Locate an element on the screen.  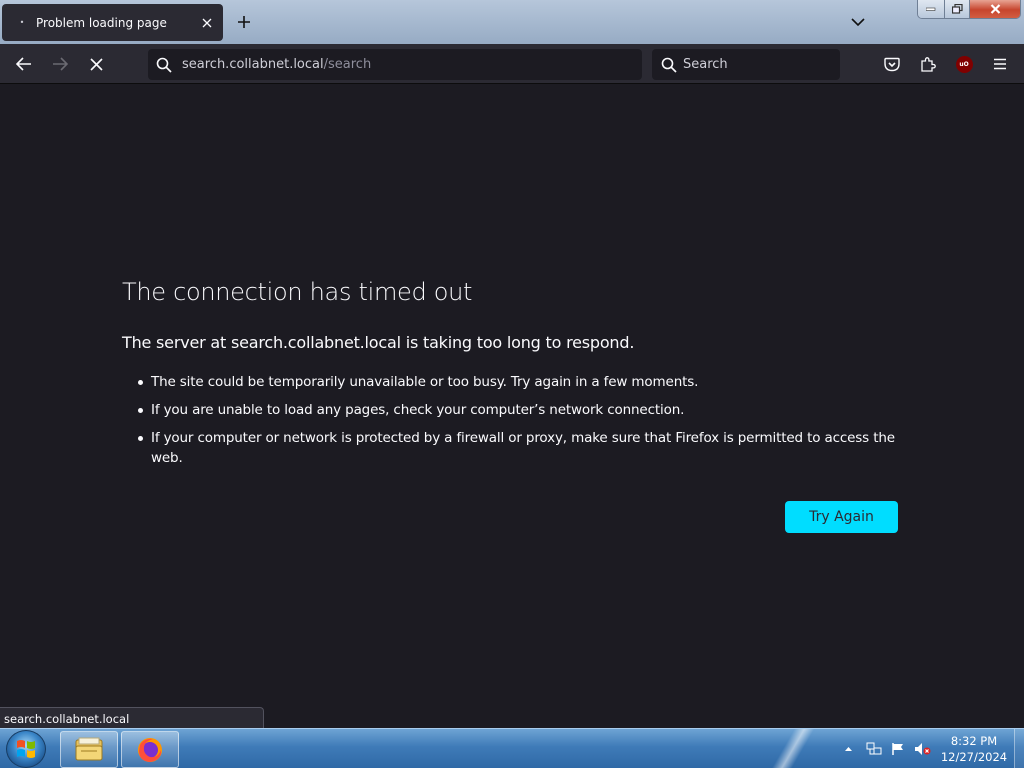
restore-button is located at coordinates (957, 9).